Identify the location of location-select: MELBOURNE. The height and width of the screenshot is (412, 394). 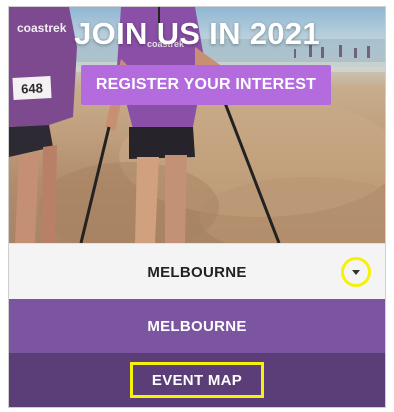
(197, 271).